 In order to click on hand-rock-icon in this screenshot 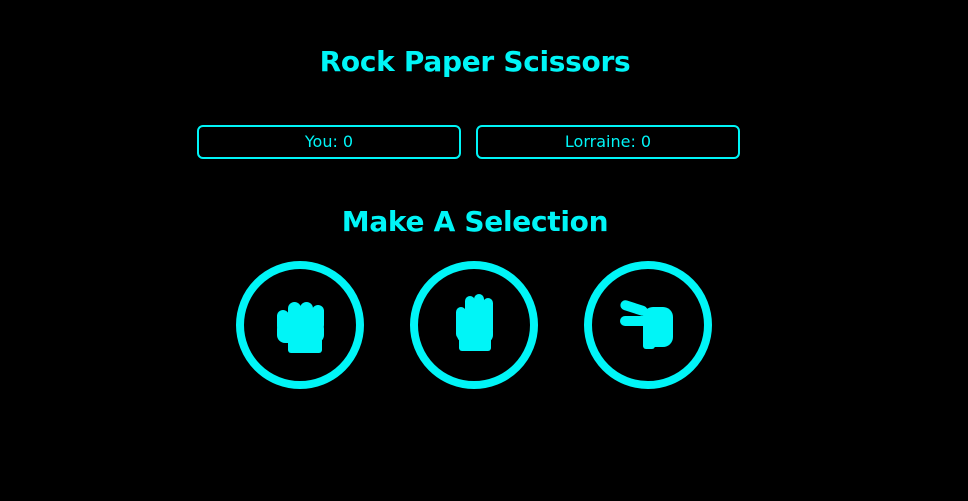, I will do `click(300, 327)`.